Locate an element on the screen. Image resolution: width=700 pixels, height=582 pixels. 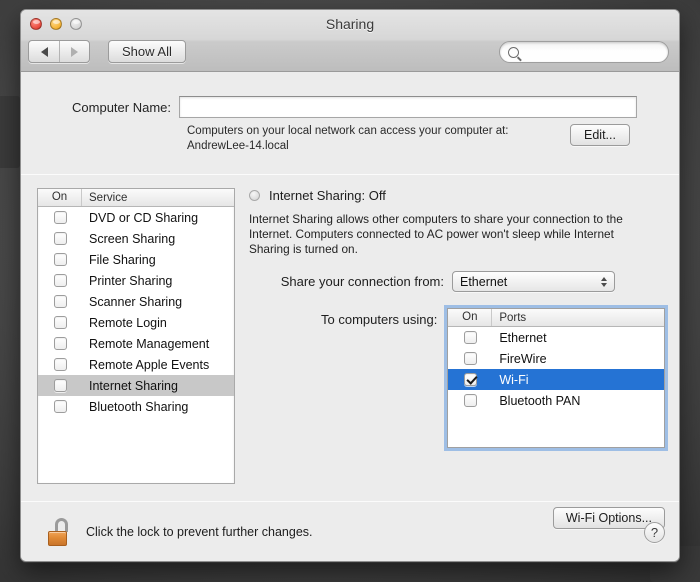
services-list-header: On Service is located at coordinates (136, 198).